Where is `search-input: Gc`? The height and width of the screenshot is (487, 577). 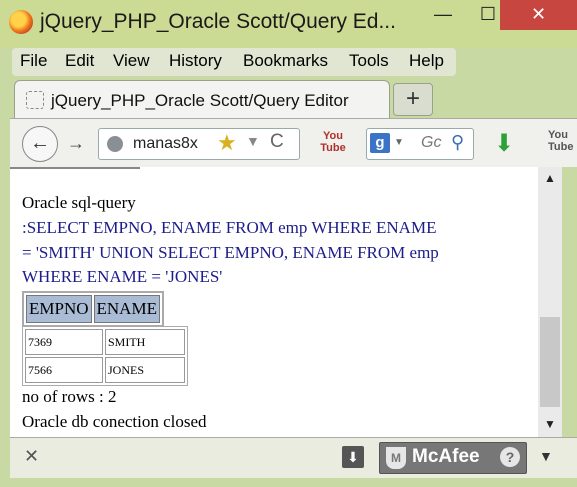 search-input: Gc is located at coordinates (431, 143).